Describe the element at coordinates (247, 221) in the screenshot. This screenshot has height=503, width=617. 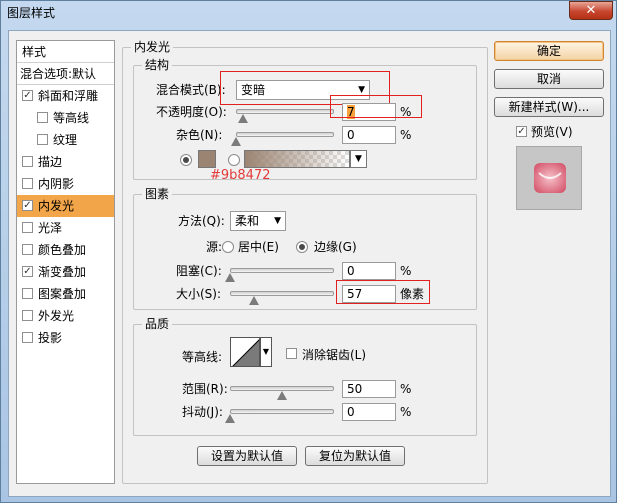
I see `method-value: 柔和` at that location.